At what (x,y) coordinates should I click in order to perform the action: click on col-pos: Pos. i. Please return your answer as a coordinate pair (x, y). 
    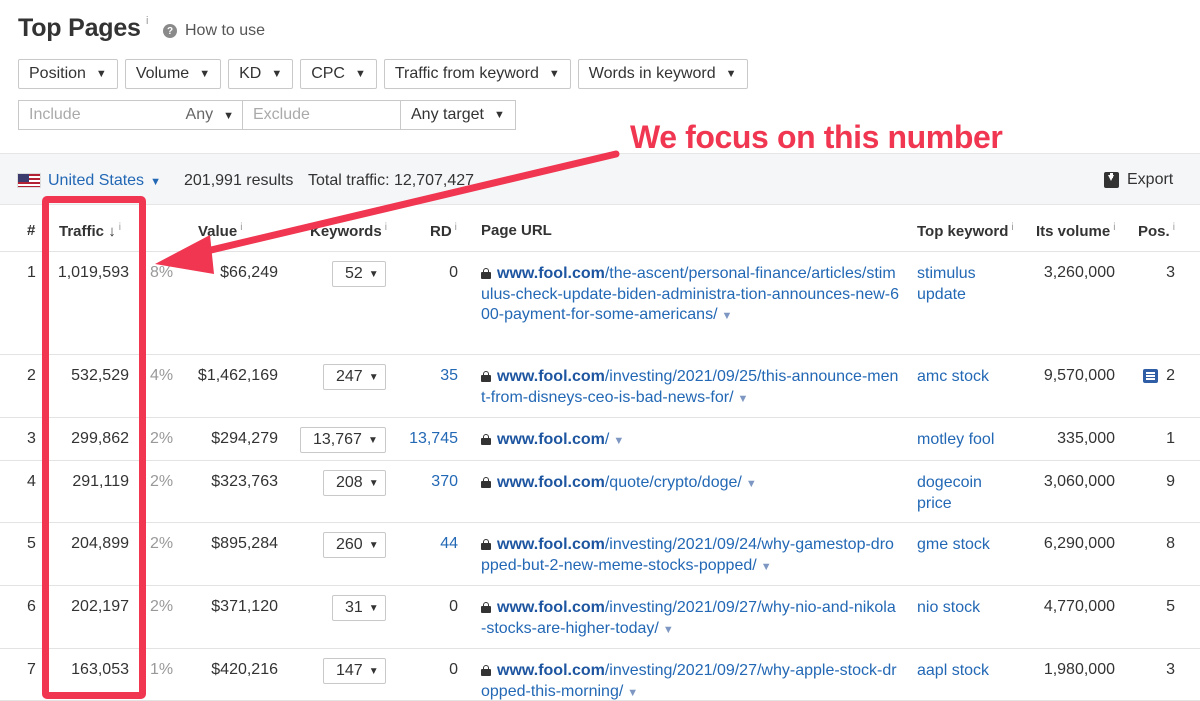
    Looking at the image, I should click on (1156, 231).